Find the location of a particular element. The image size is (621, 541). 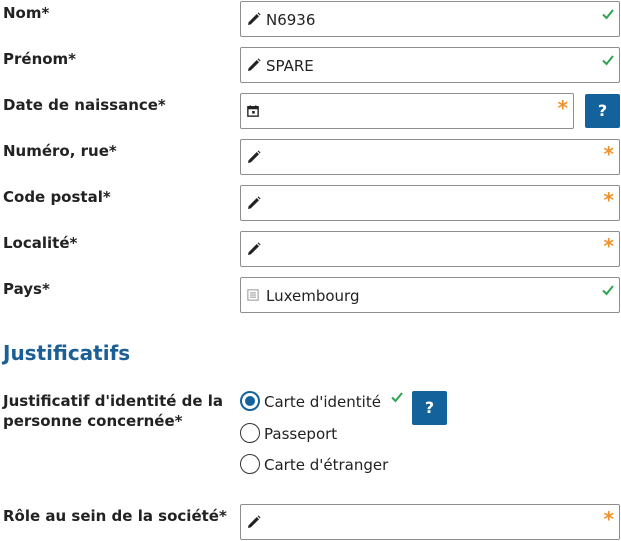

date-naissance-field: * is located at coordinates (407, 111).